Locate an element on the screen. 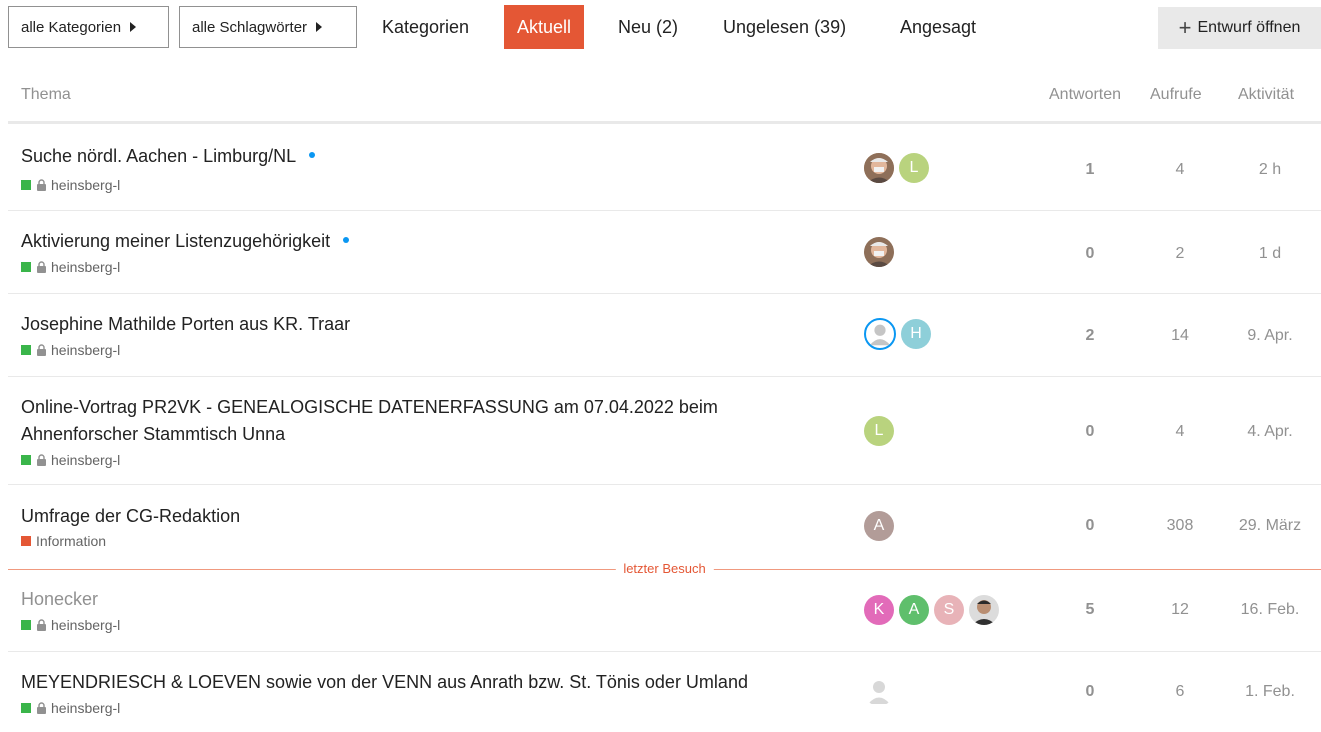 This screenshot has width=1321, height=732. topic-title: Suche nördl. Aachen - Limburg/NL is located at coordinates (159, 156).